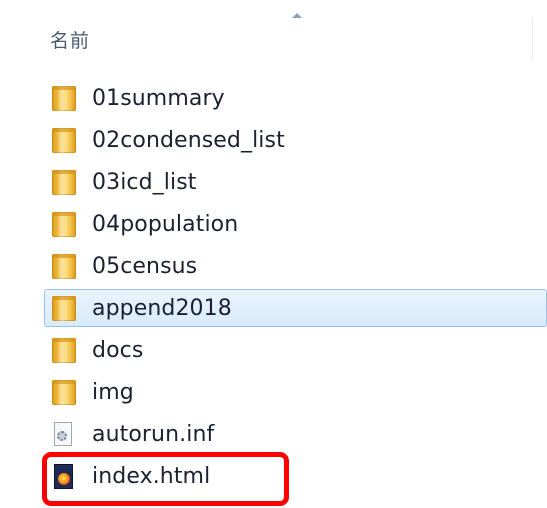 This screenshot has width=547, height=508. What do you see at coordinates (70, 39) in the screenshot?
I see `name-column-header: 名前` at bounding box center [70, 39].